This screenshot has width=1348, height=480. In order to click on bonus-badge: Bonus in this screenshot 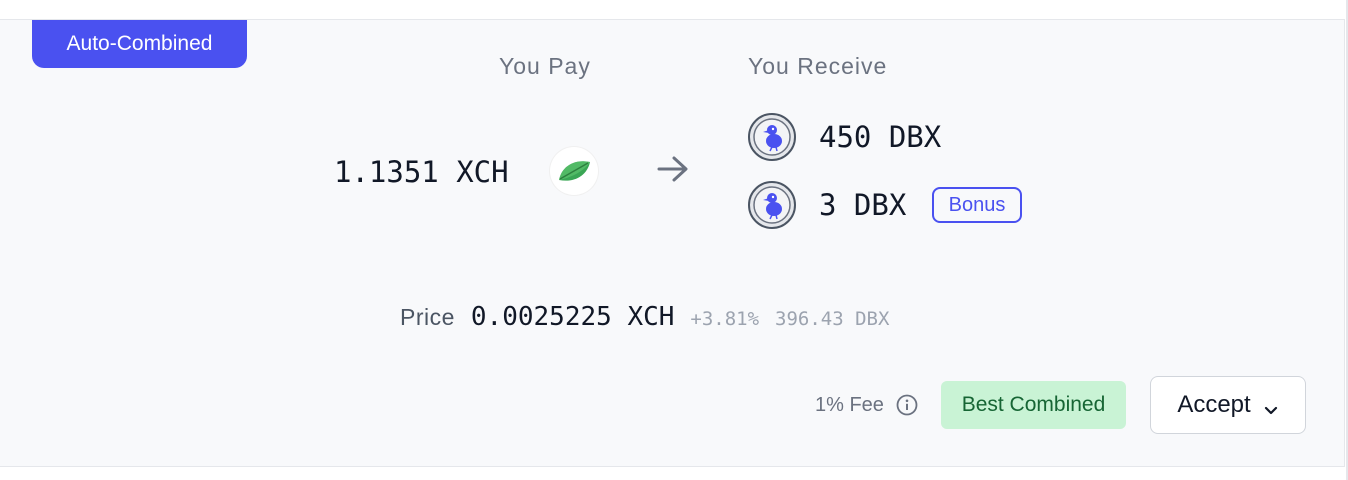, I will do `click(977, 205)`.